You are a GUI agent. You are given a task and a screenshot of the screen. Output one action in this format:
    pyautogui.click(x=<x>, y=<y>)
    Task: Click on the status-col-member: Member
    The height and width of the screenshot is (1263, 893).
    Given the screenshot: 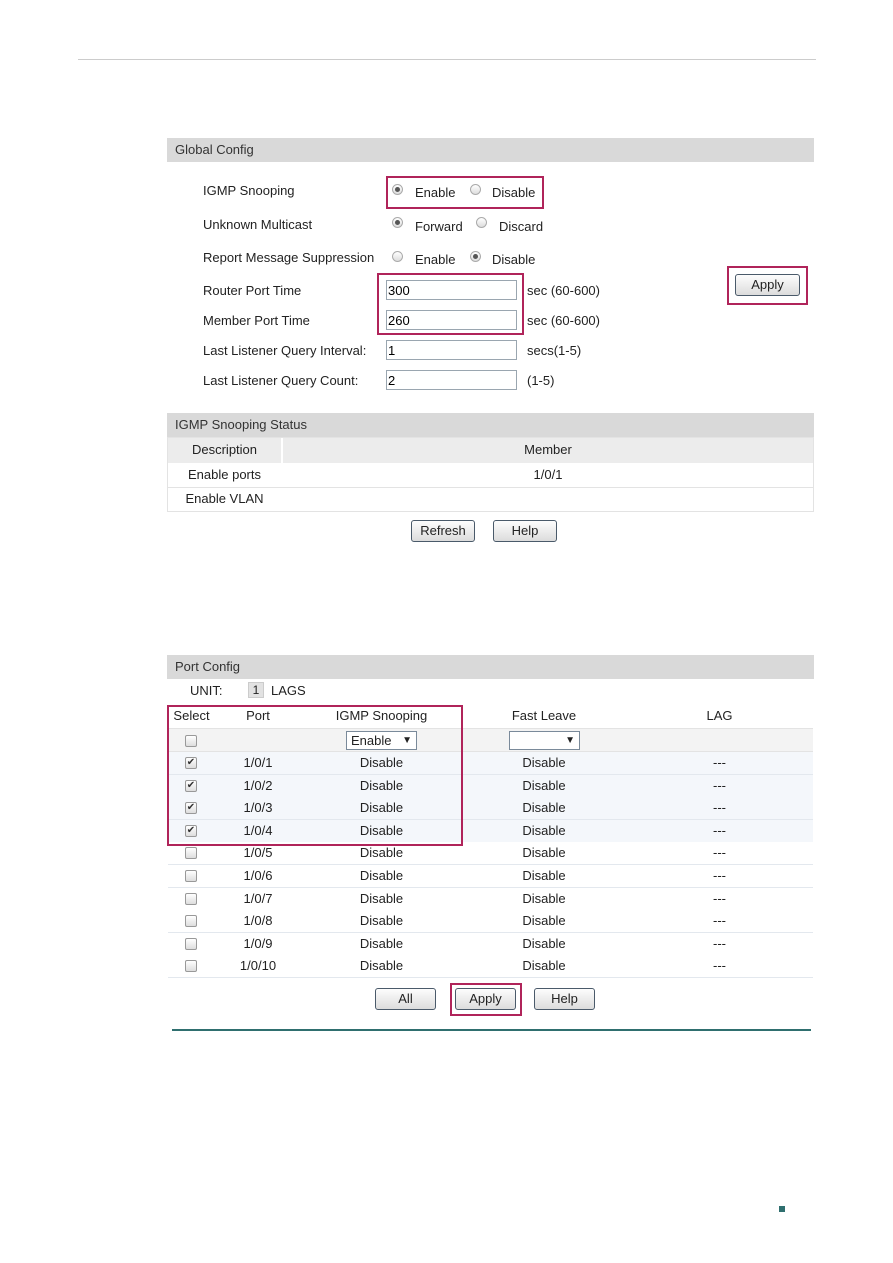 What is the action you would take?
    pyautogui.click(x=548, y=449)
    